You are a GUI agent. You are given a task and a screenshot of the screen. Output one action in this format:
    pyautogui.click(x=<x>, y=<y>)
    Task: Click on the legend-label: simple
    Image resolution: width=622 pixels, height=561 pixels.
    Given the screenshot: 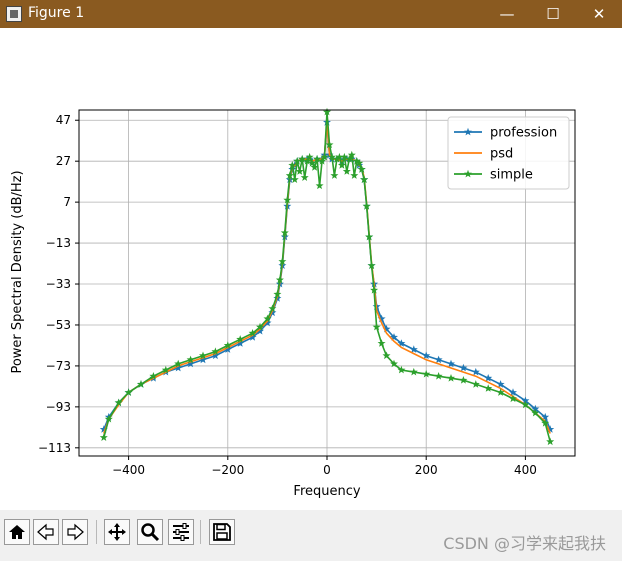 What is the action you would take?
    pyautogui.click(x=511, y=175)
    